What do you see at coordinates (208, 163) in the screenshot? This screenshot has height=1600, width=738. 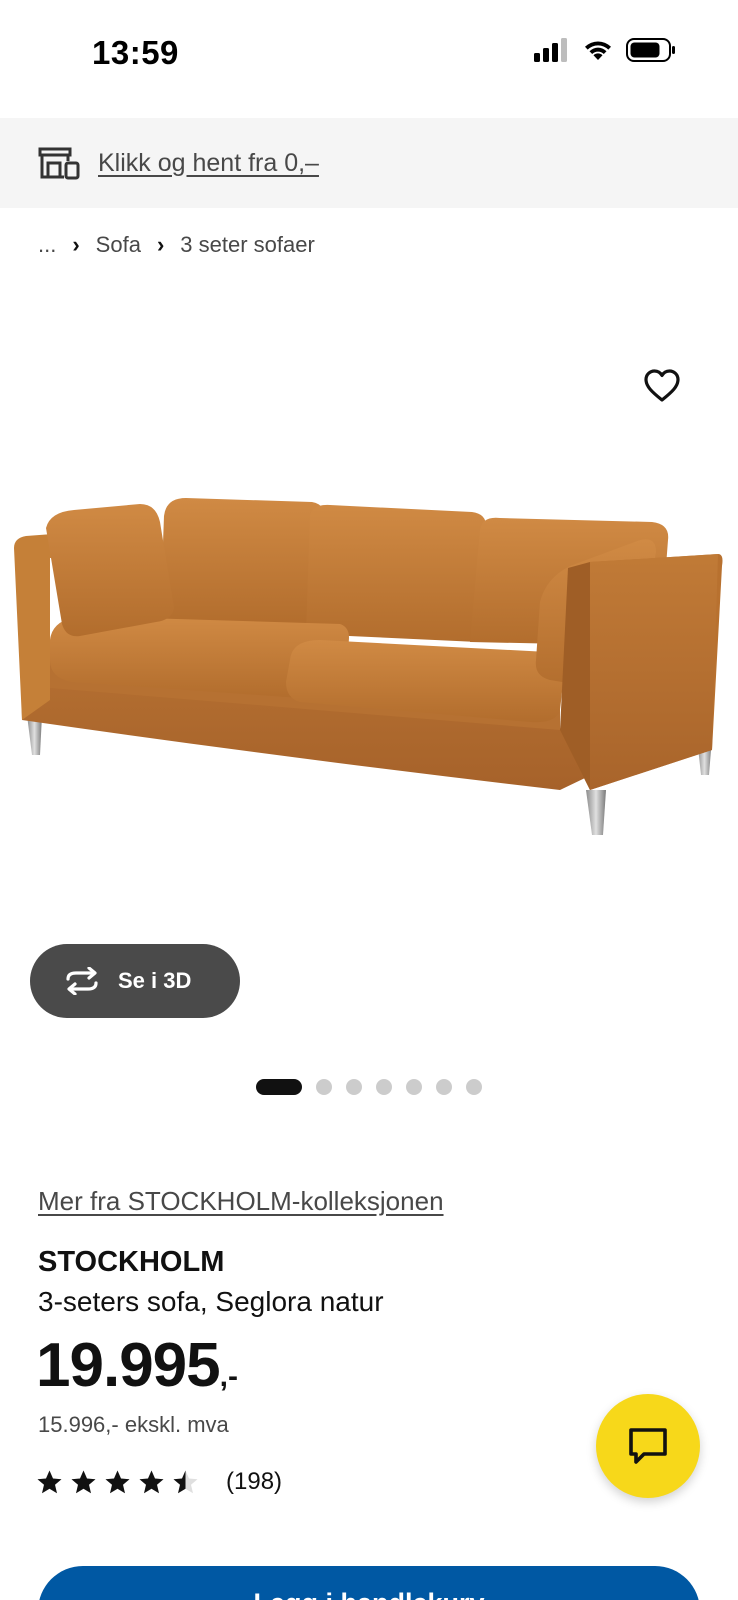 I see `pickup-link: Klikk og hent fra 0,–` at bounding box center [208, 163].